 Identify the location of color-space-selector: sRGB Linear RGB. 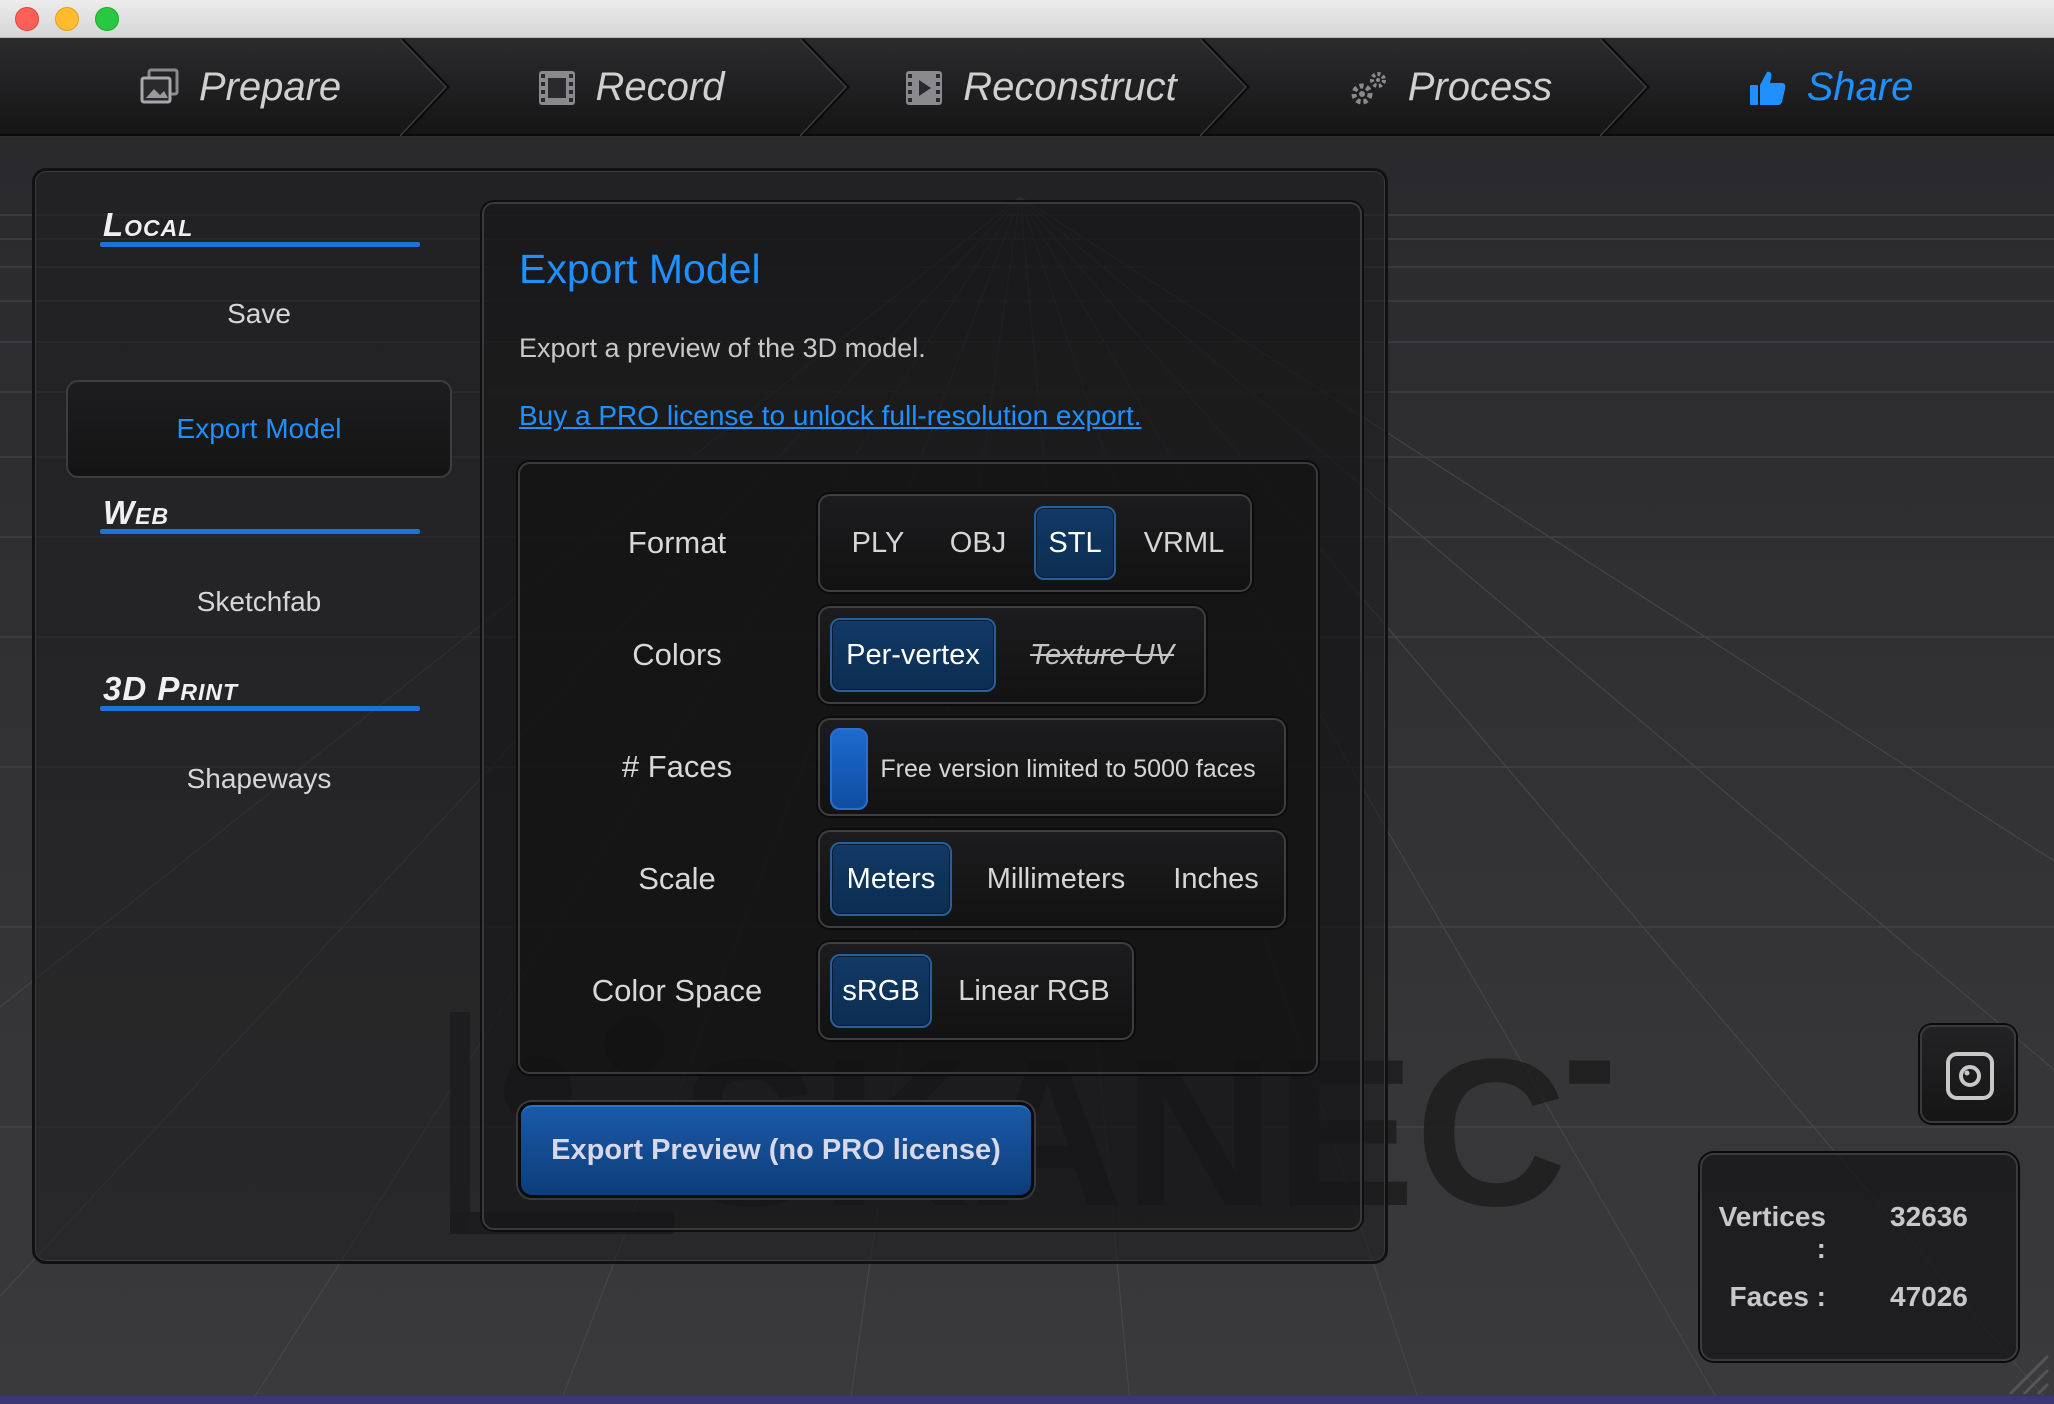
(976, 991).